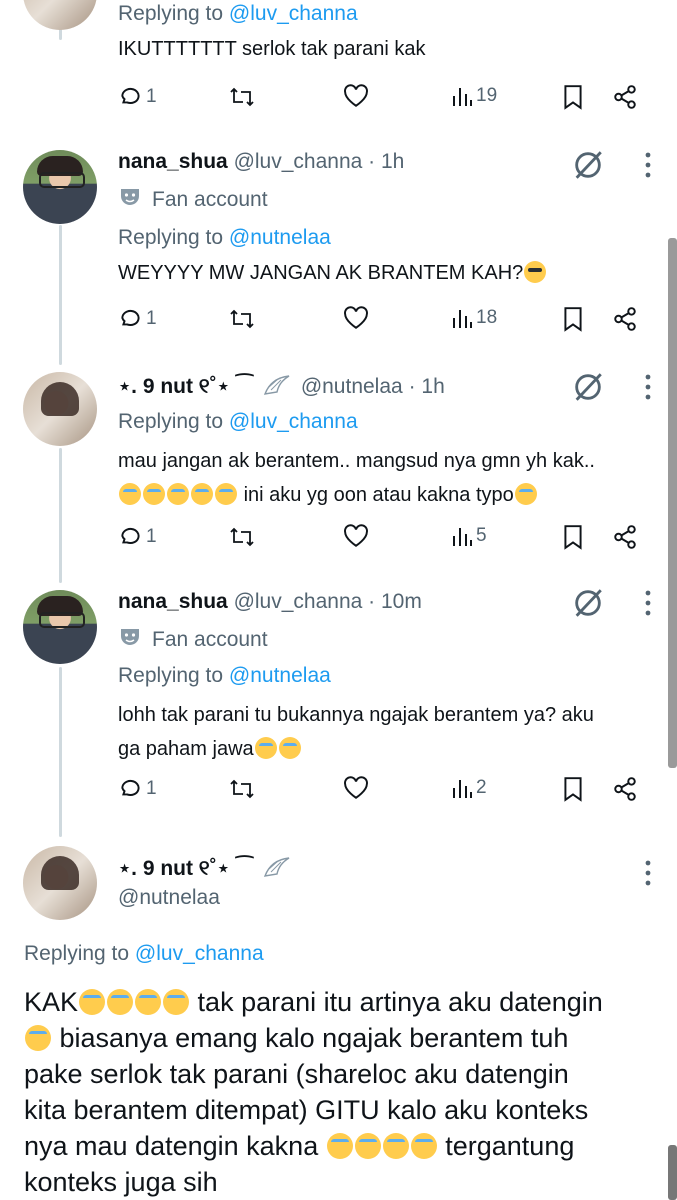 This screenshot has height=1200, width=677. I want to click on replying-to: Replying to @nutnelaa, so click(224, 676).